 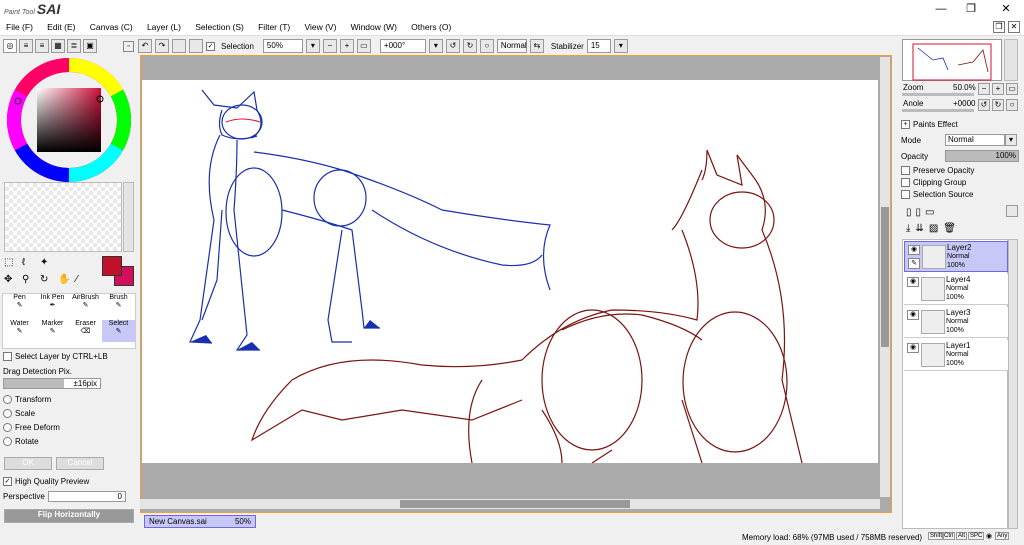 I want to click on rect-select-icon: ⬚, so click(x=8, y=262).